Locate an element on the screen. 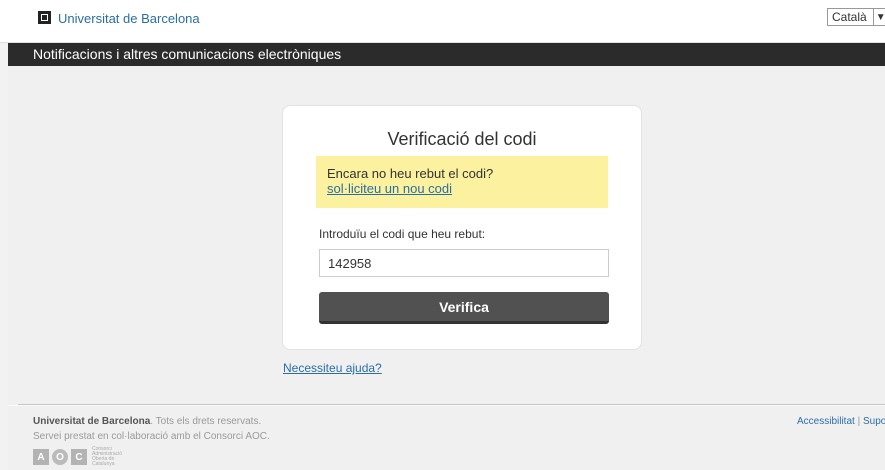  card-title: Verificació del codi is located at coordinates (462, 139).